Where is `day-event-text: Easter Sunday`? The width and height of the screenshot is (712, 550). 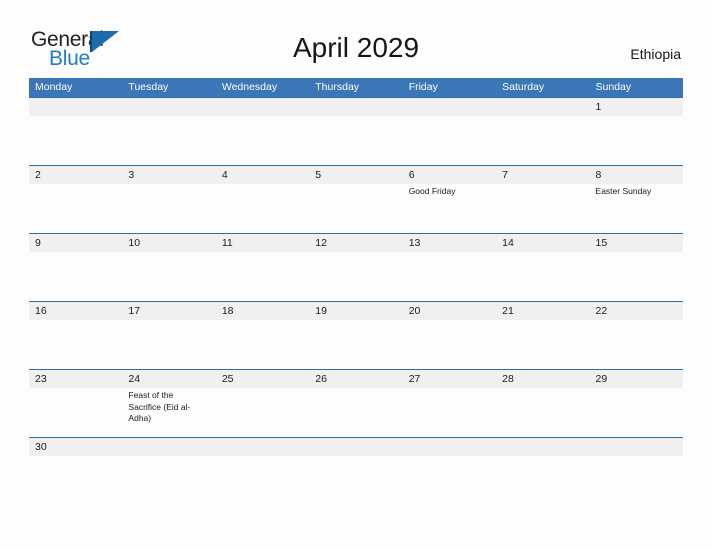 day-event-text: Easter Sunday is located at coordinates (636, 208).